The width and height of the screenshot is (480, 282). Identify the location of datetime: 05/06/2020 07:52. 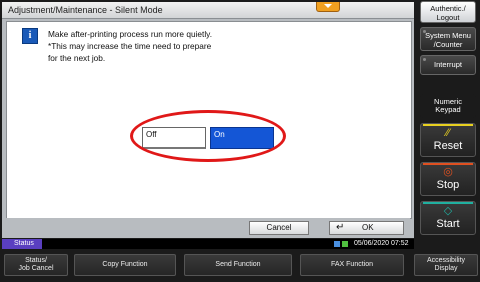
(381, 243).